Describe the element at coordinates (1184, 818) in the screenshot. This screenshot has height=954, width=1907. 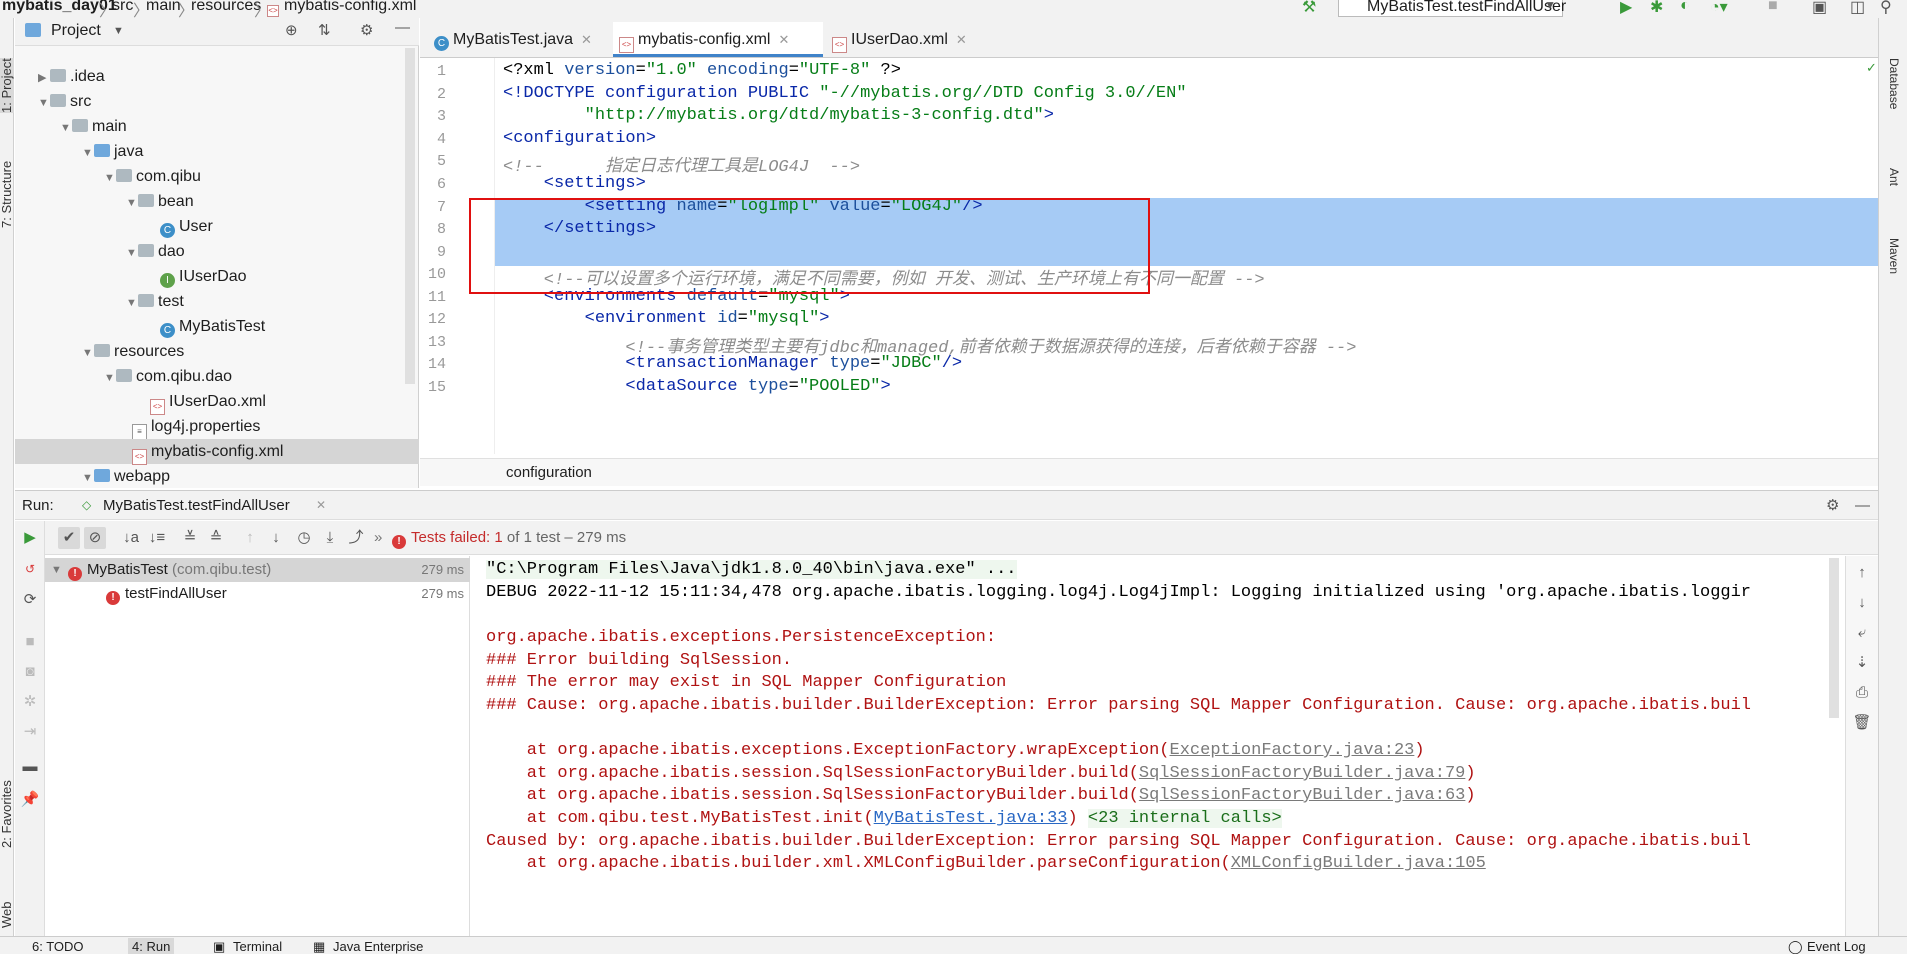
I see `internal-calls-fold: <23 internal calls>` at that location.